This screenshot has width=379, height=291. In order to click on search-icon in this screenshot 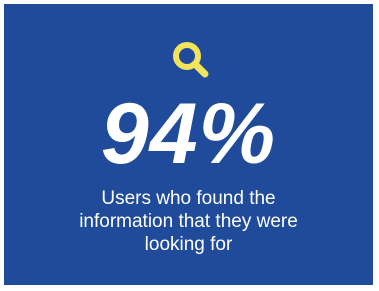, I will do `click(191, 60)`.